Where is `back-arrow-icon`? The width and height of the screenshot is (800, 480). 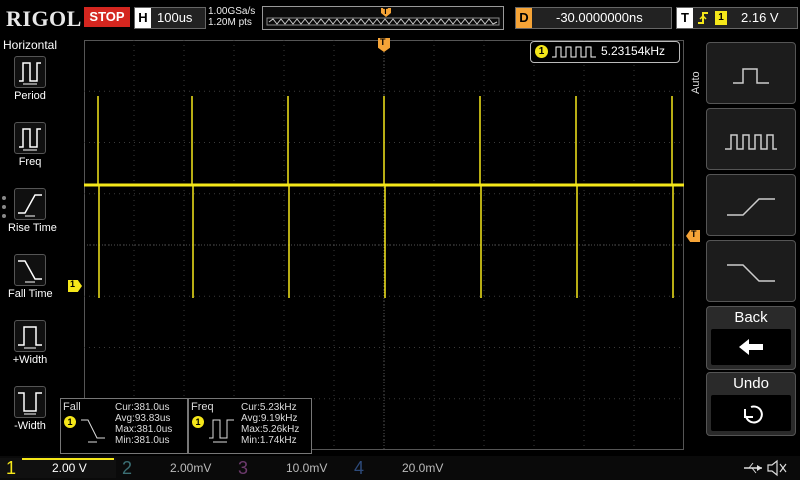
back-arrow-icon is located at coordinates (751, 347).